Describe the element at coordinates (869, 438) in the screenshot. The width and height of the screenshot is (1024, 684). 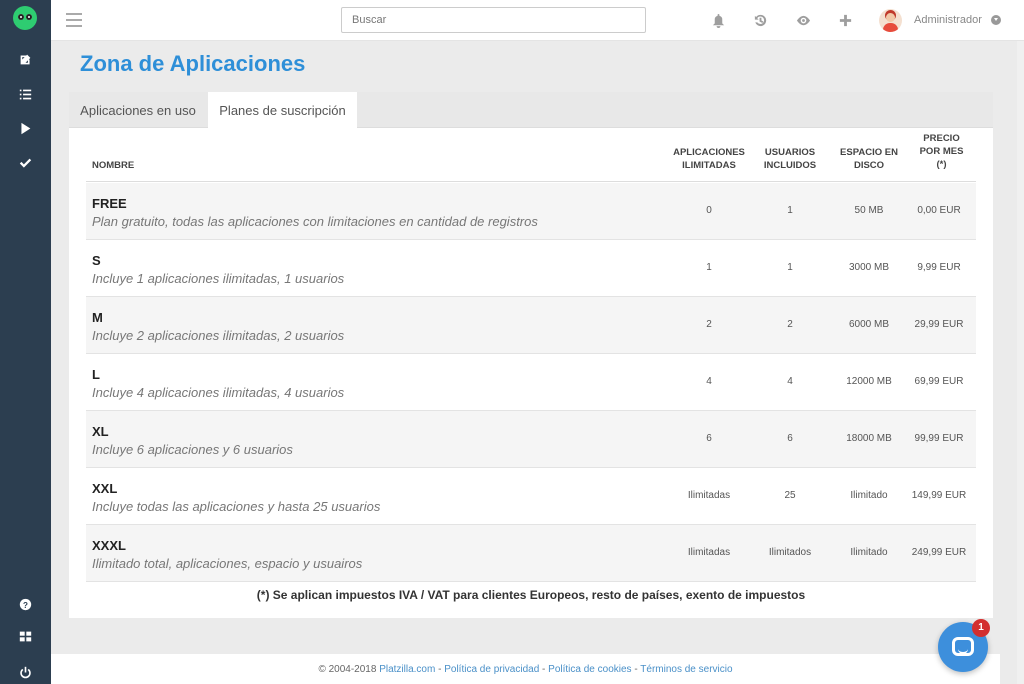
I see `cell-espacio: 18000 MB` at that location.